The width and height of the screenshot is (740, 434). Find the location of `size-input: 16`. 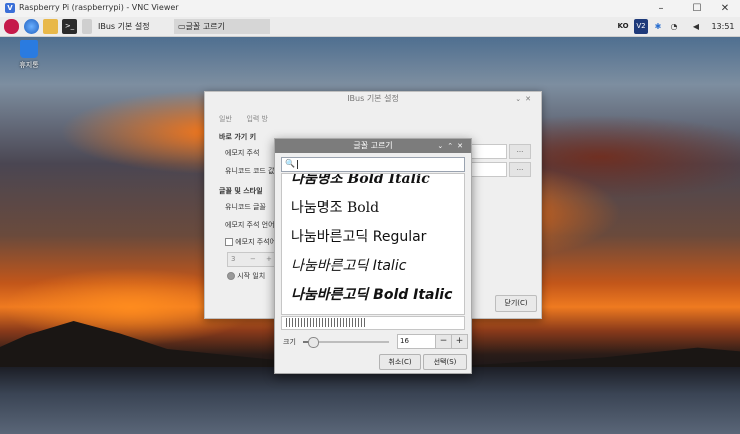

size-input: 16 is located at coordinates (417, 341).